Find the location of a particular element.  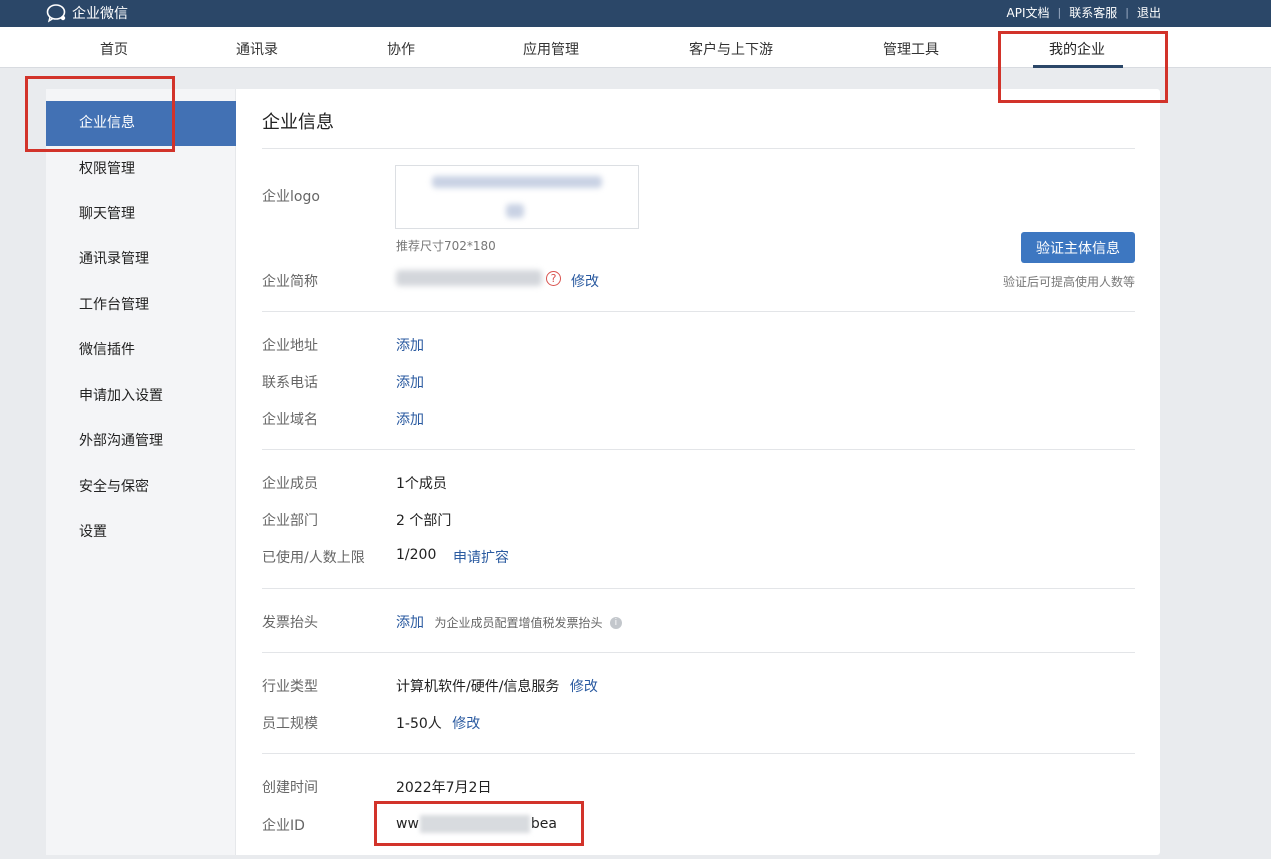

short-name-label: 企业简称 is located at coordinates (290, 282).